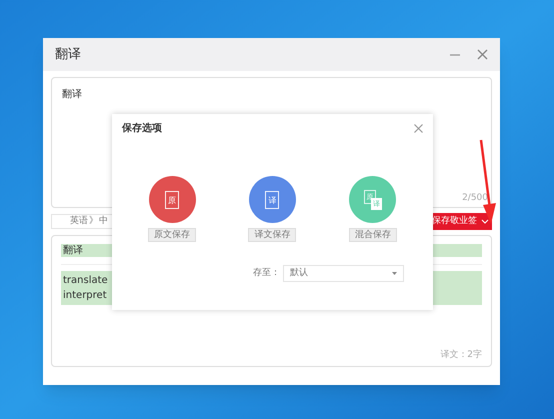 This screenshot has width=554, height=419. I want to click on document-icon: 原, so click(172, 199).